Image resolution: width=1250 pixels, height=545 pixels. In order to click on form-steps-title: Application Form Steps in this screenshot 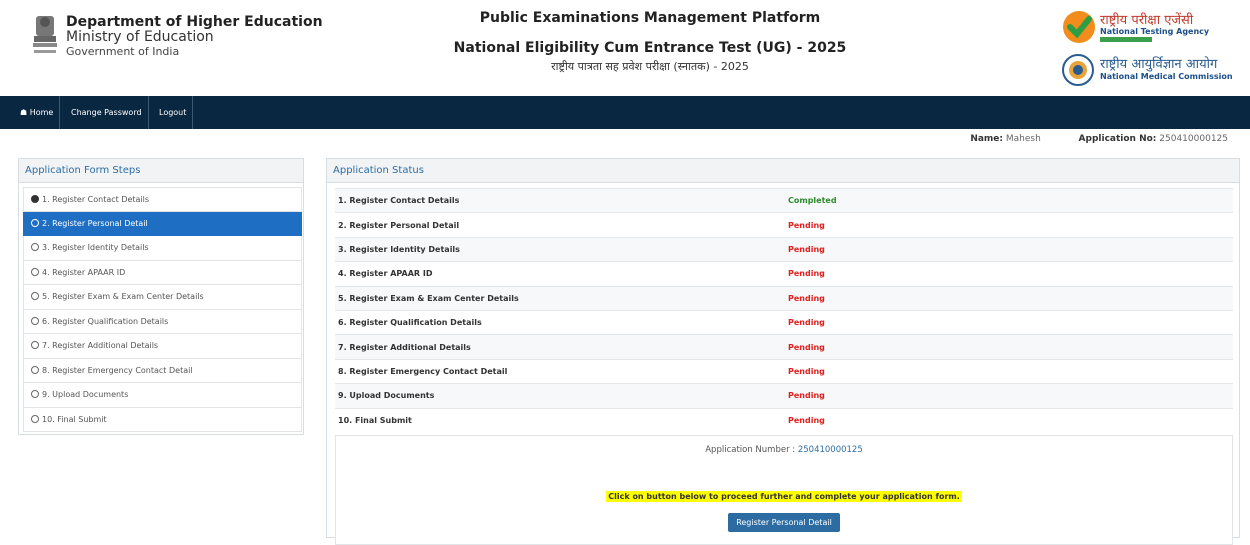, I will do `click(161, 171)`.